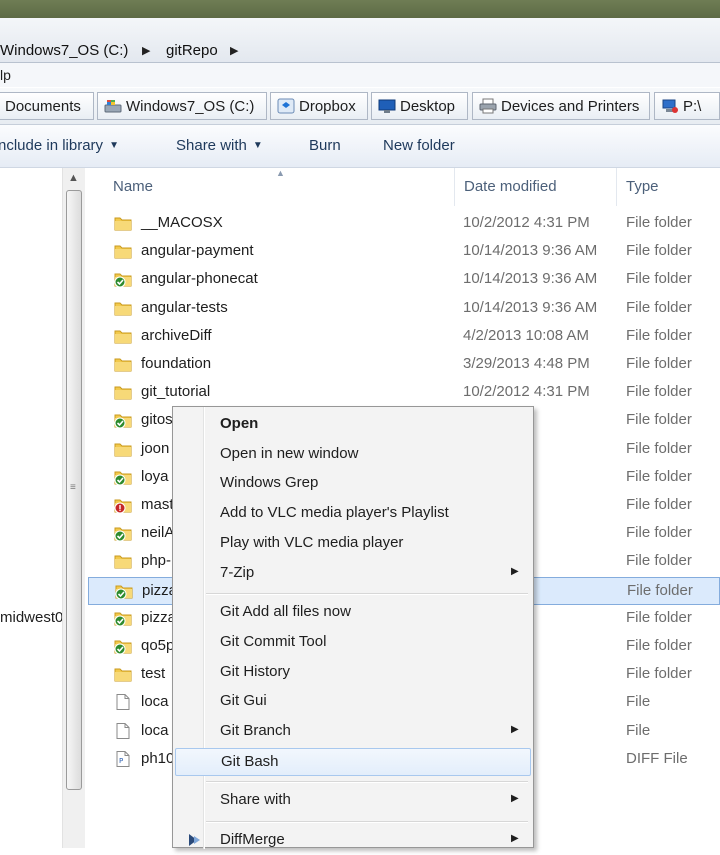 The image size is (720, 855). Describe the element at coordinates (123, 758) in the screenshot. I see `diff-file-icon: P` at that location.